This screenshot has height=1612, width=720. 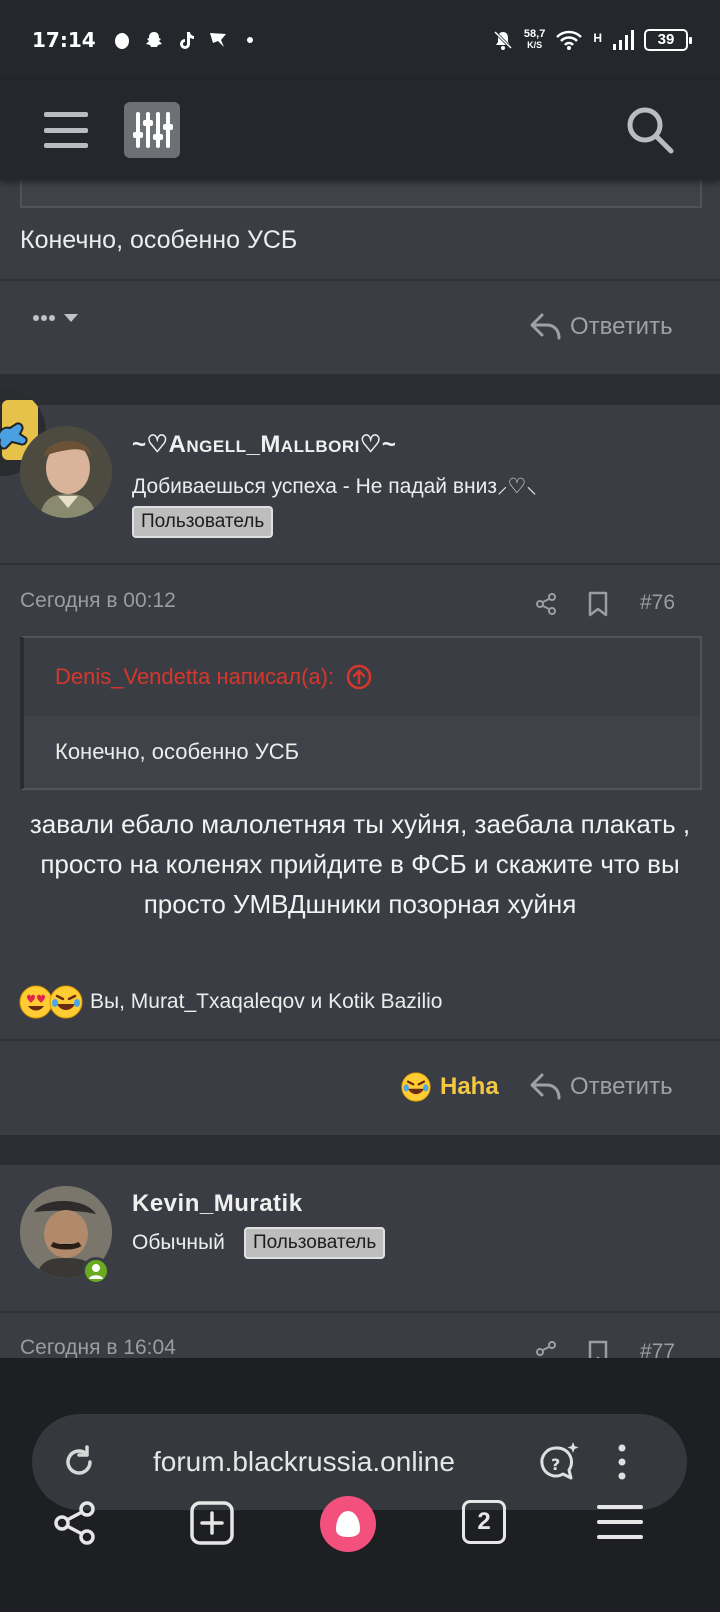 I want to click on status-right-icons: 58,7 K/S H 39, so click(x=592, y=40).